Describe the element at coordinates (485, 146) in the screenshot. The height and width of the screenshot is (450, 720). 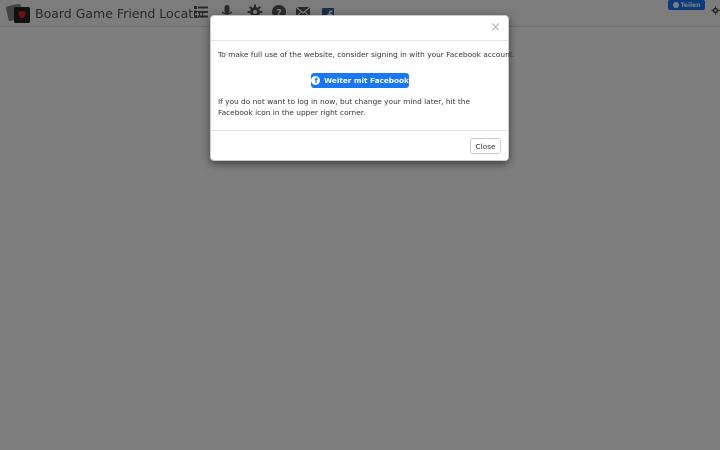
I see `close-button: Close` at that location.